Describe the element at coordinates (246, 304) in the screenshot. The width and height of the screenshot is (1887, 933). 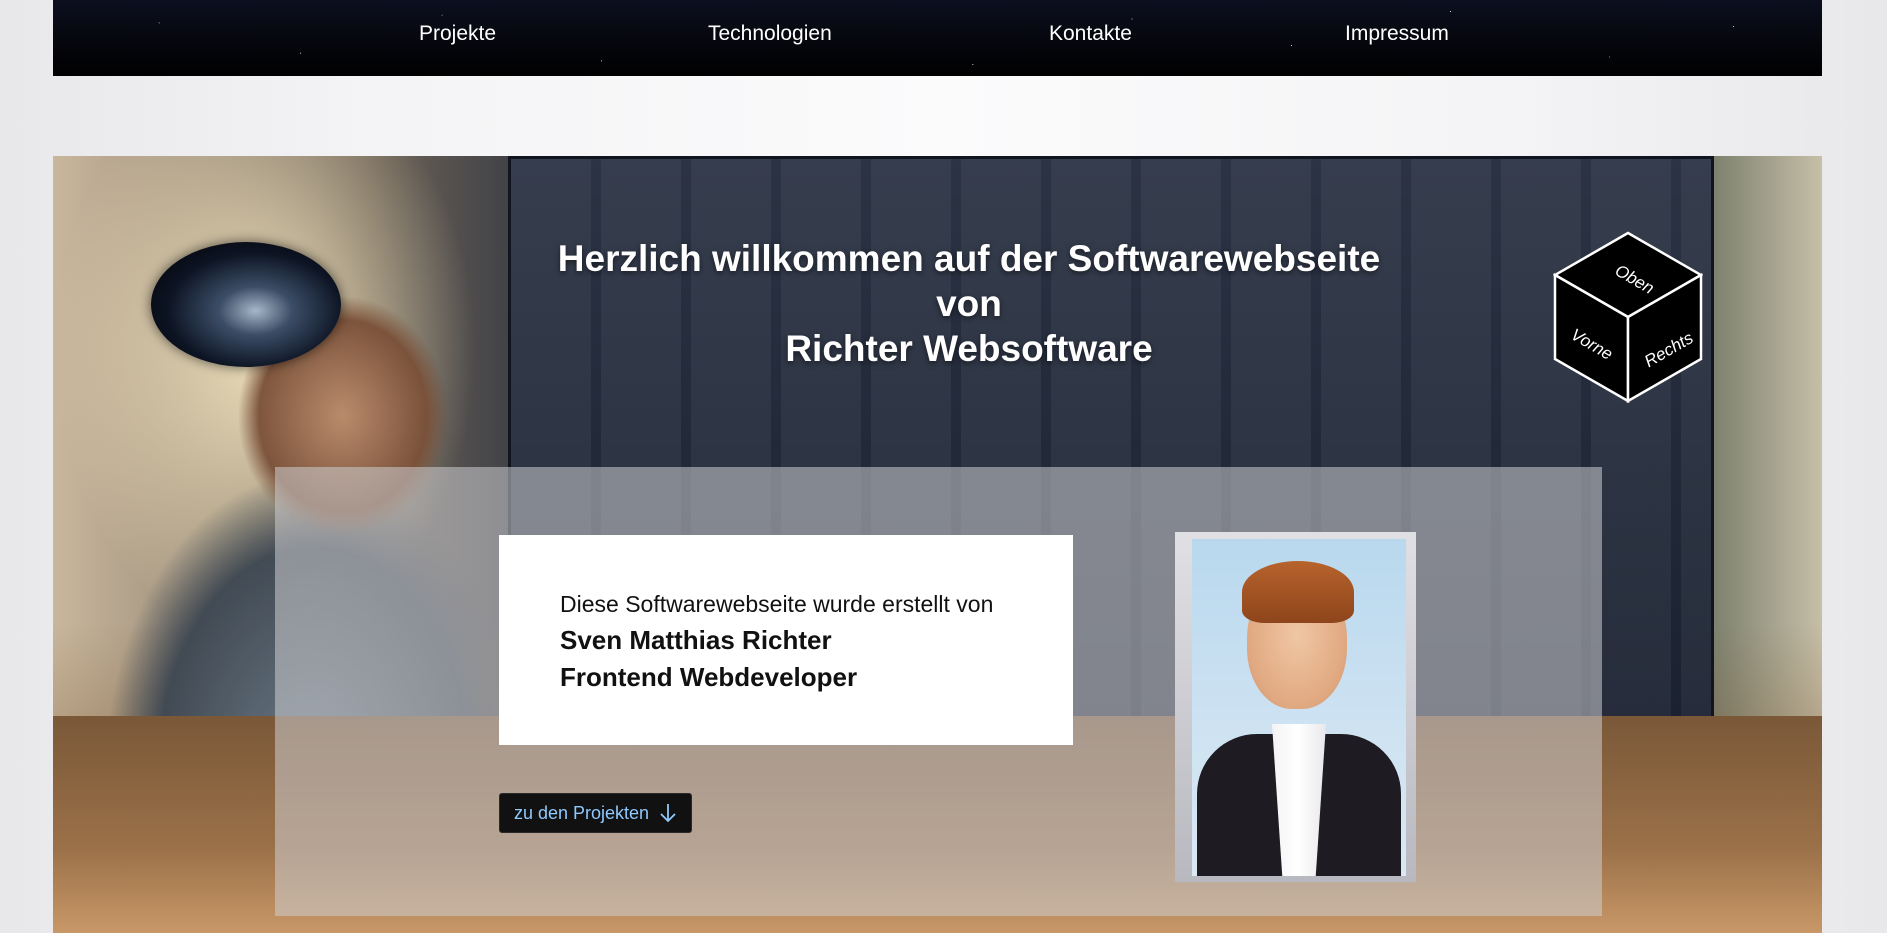
I see `globe-icon` at that location.